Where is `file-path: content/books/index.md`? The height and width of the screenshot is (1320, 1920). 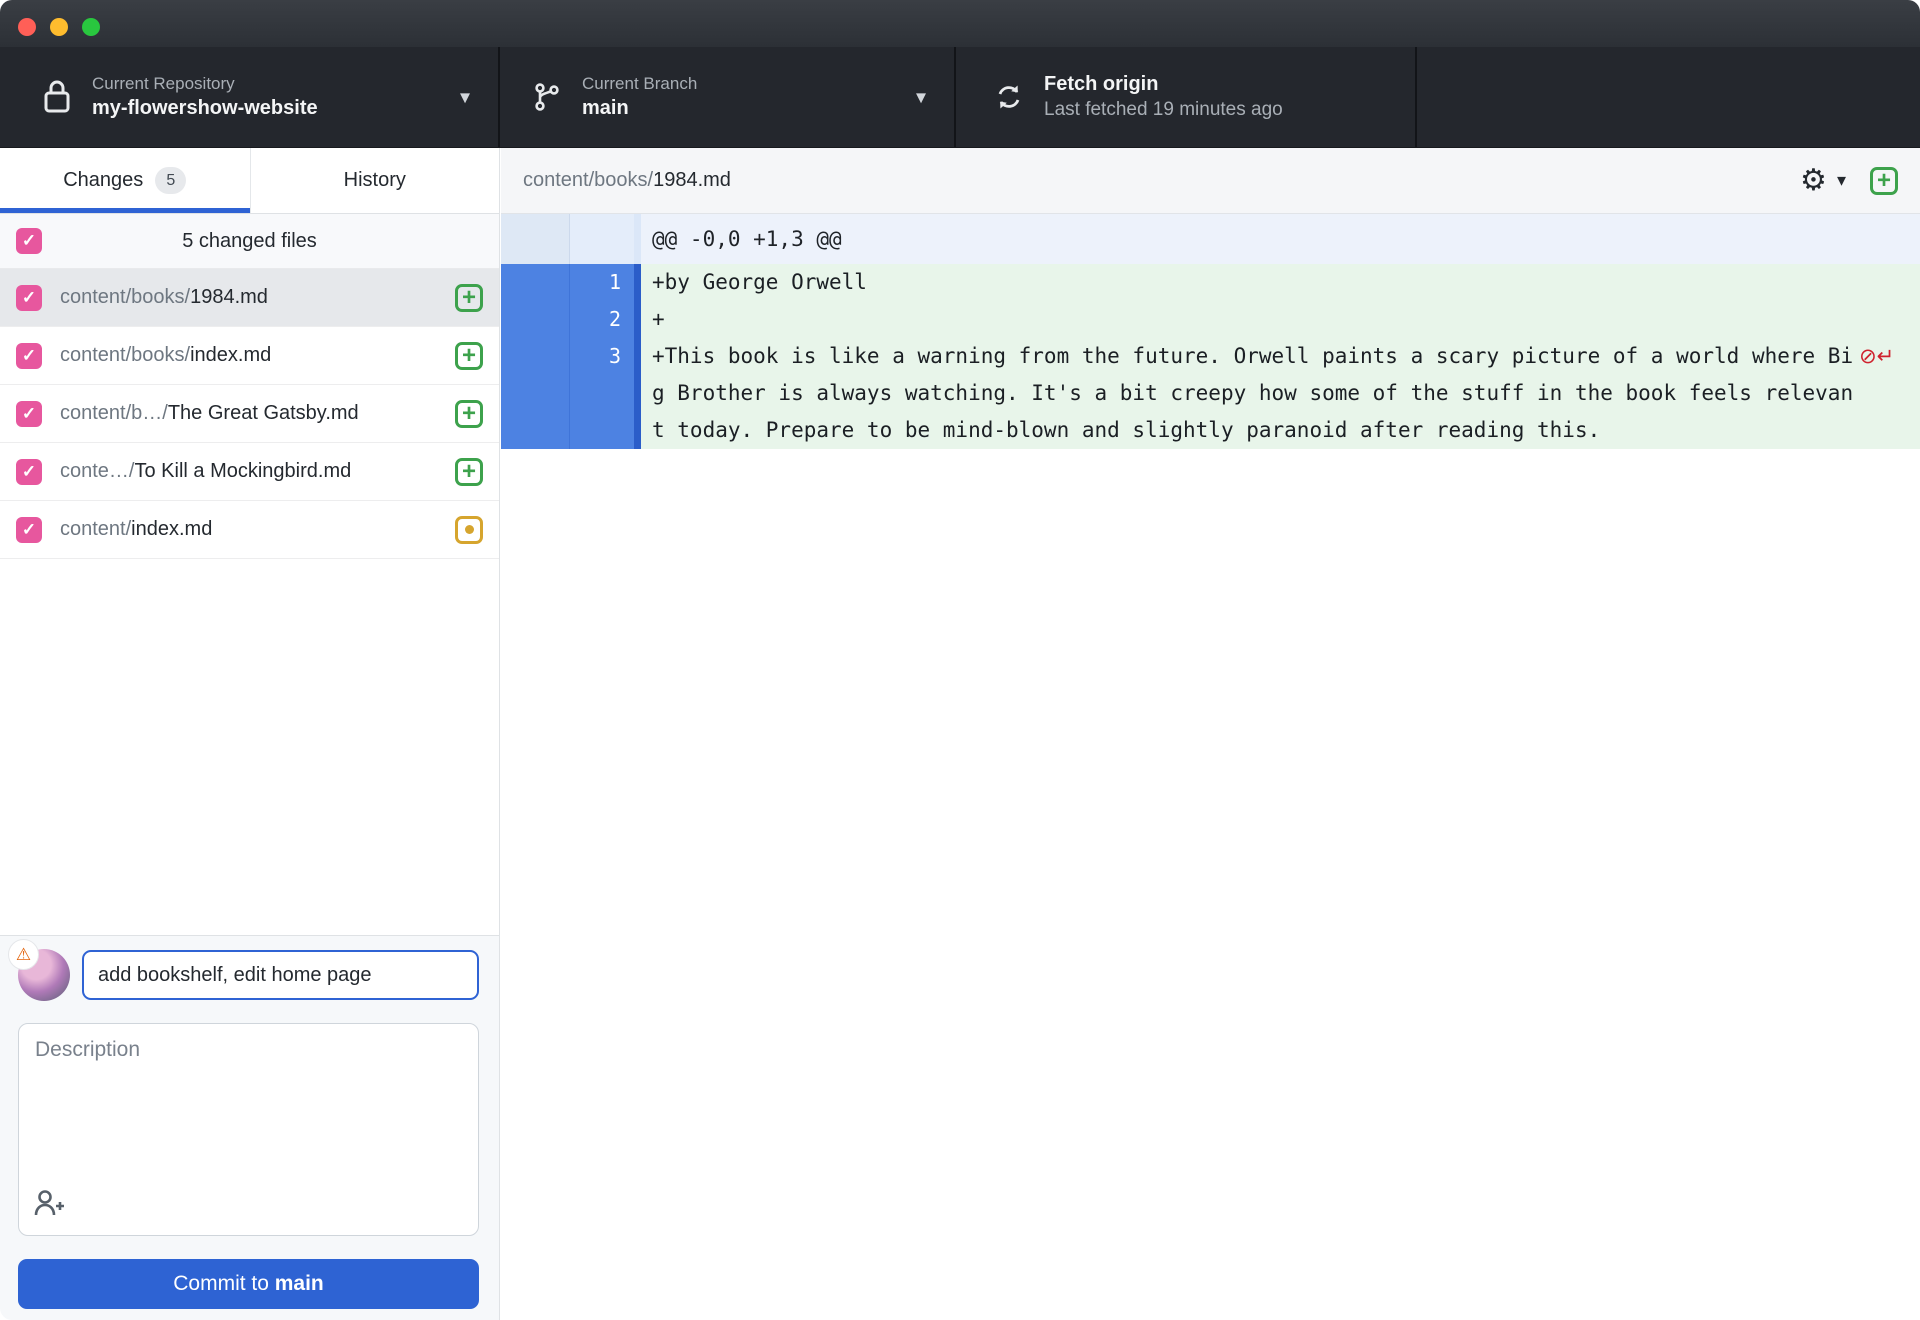 file-path: content/books/index.md is located at coordinates (165, 355).